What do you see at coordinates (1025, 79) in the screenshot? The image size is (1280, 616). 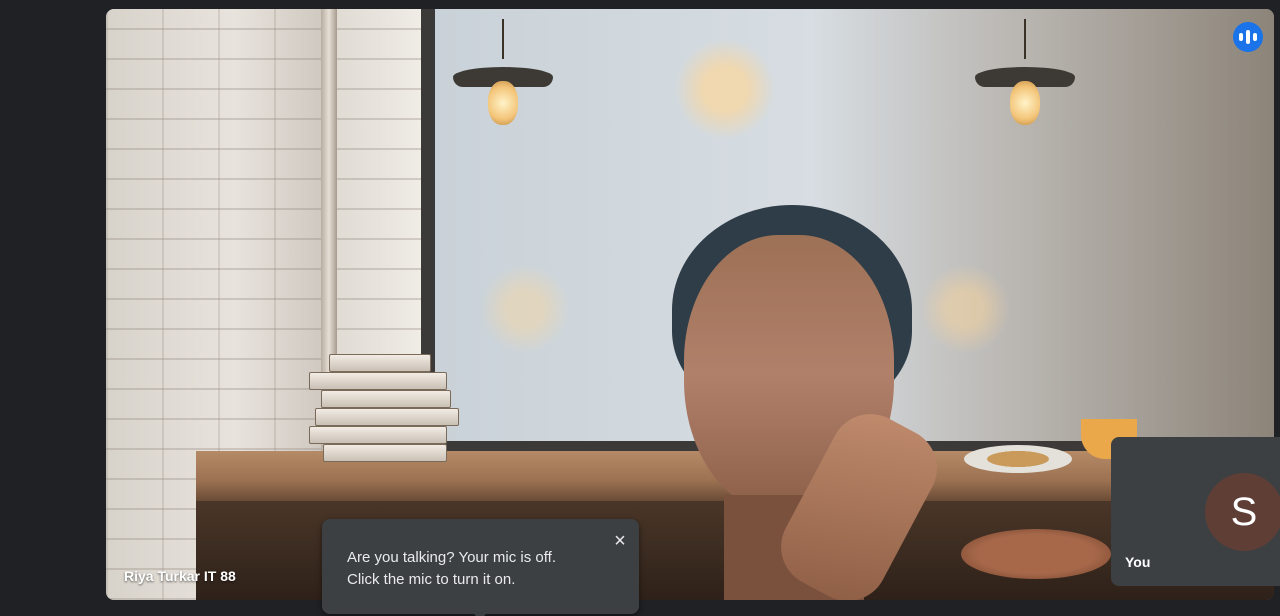 I see `pendant-lamp-right` at bounding box center [1025, 79].